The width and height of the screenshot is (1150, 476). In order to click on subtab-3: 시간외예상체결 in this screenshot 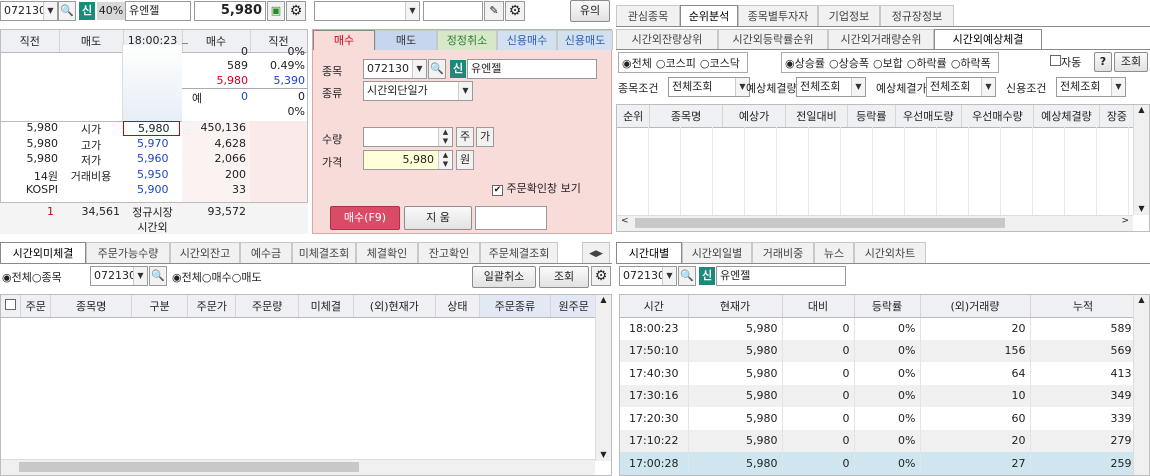, I will do `click(988, 39)`.